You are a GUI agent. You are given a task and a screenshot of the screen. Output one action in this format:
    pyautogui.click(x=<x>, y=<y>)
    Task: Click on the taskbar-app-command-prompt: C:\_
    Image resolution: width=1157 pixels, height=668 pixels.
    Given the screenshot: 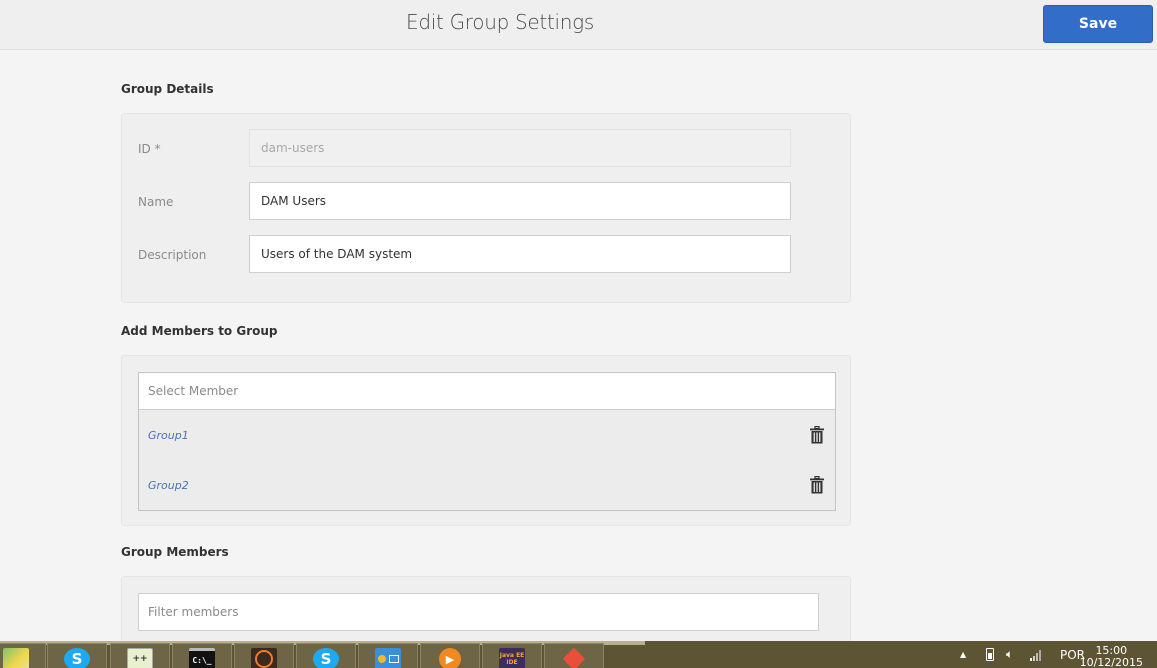 What is the action you would take?
    pyautogui.click(x=202, y=655)
    